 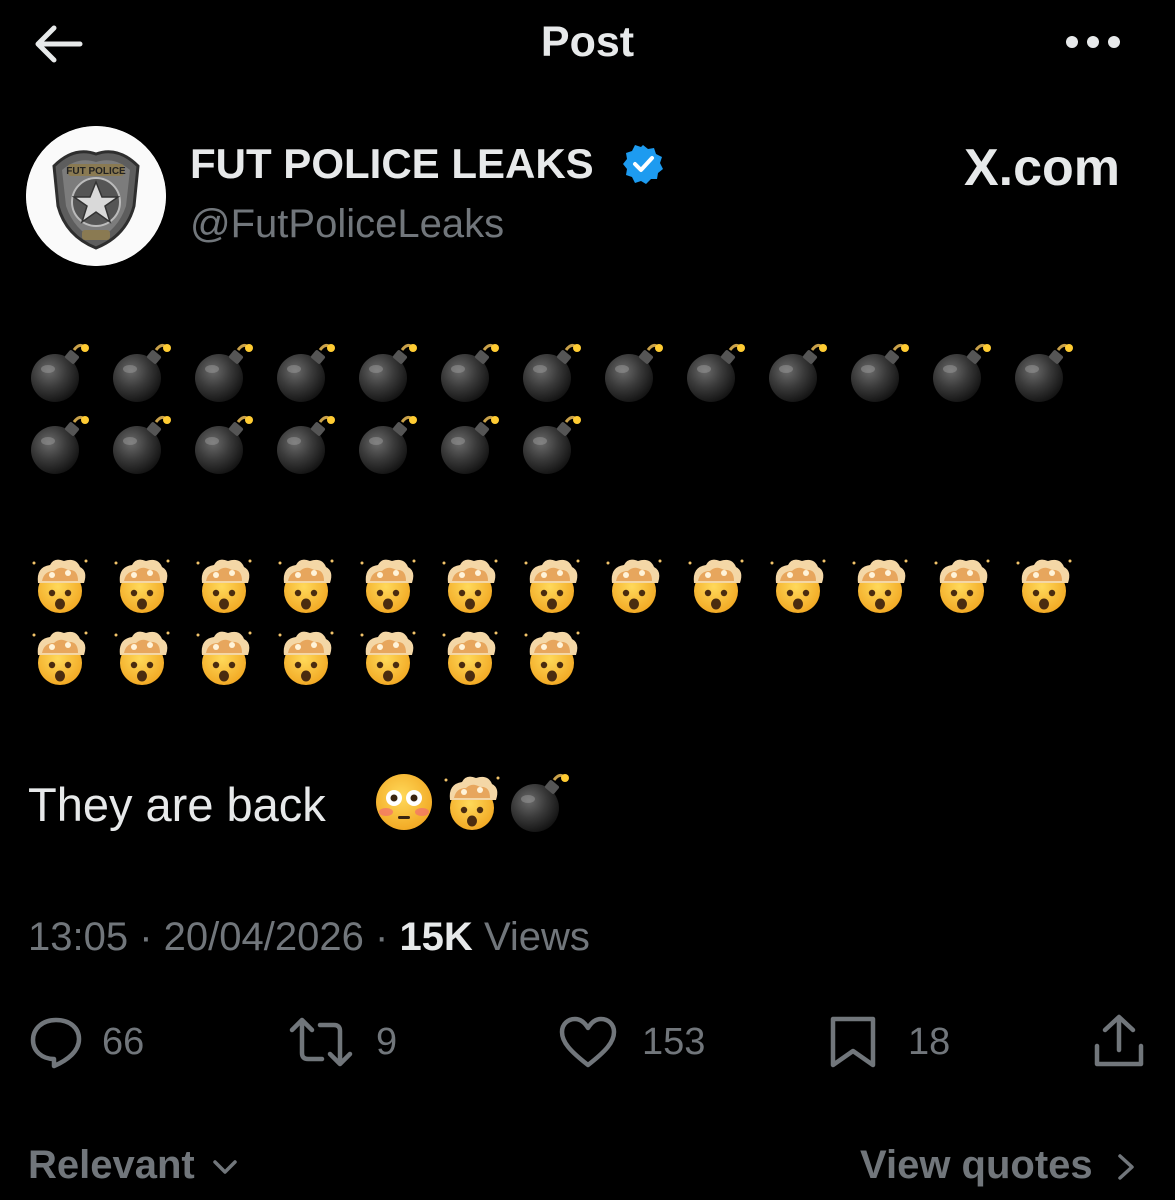 I want to click on post-meta: 13:05 · 20/04/2026 · 15K Views, so click(x=309, y=937).